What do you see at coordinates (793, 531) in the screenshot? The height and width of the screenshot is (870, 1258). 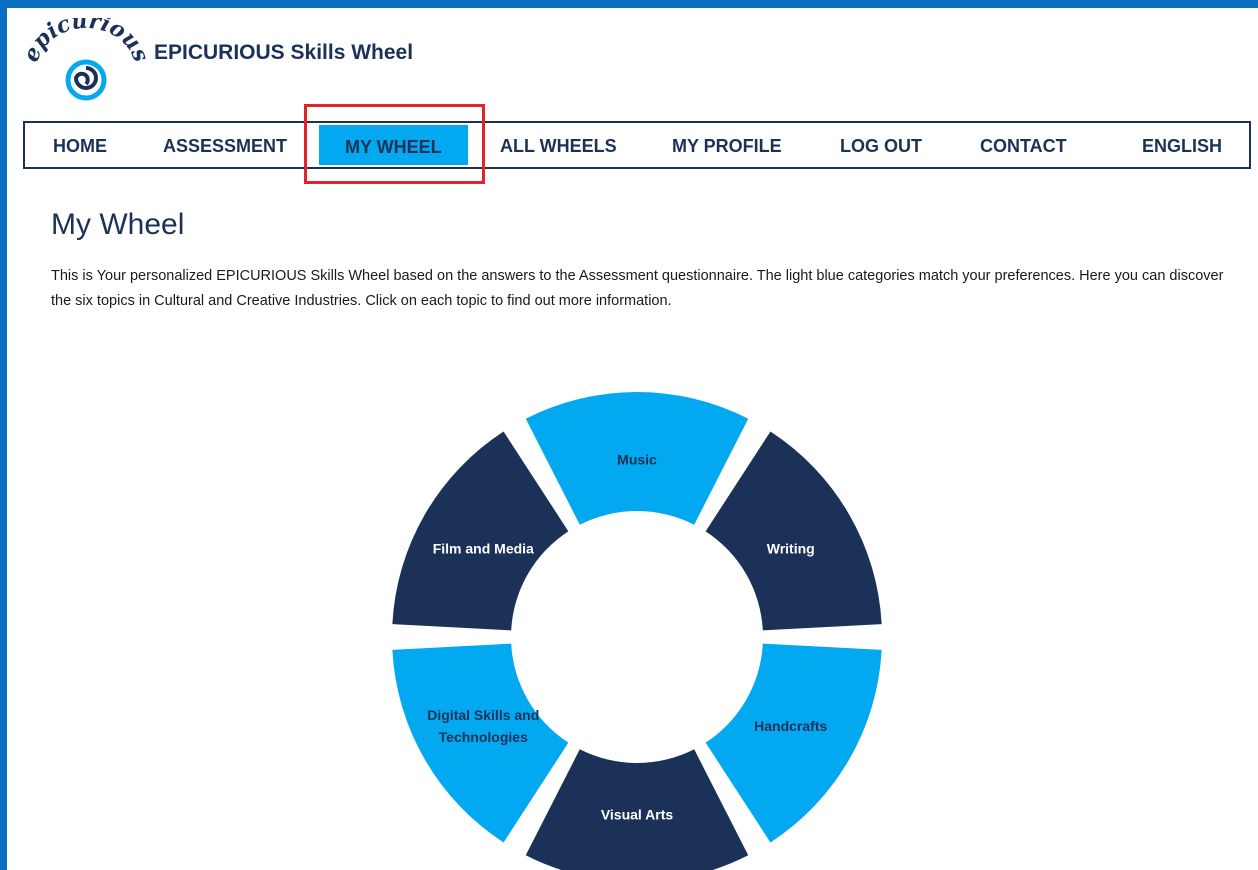 I see `wheel-segment-writing` at bounding box center [793, 531].